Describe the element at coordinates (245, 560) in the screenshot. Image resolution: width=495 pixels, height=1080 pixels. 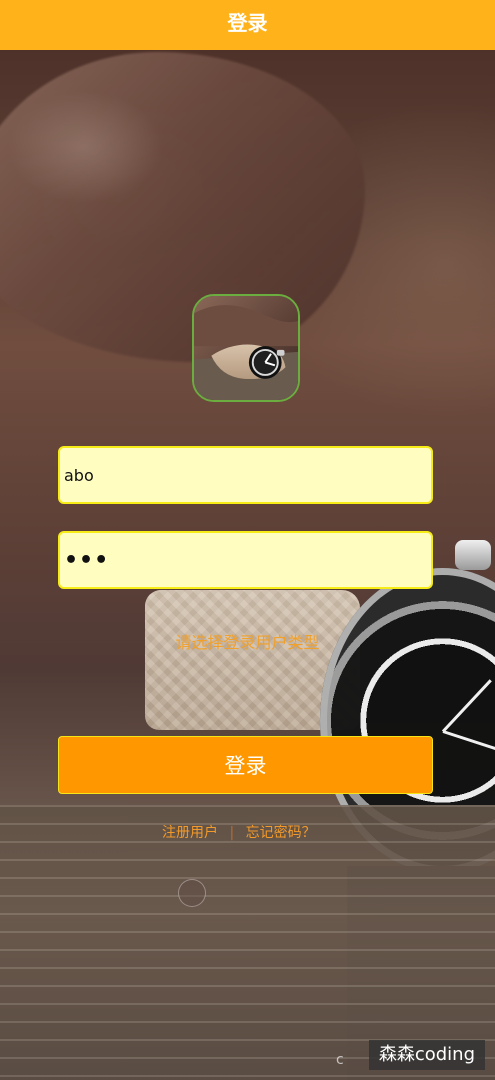
I see `password-input: •••` at that location.